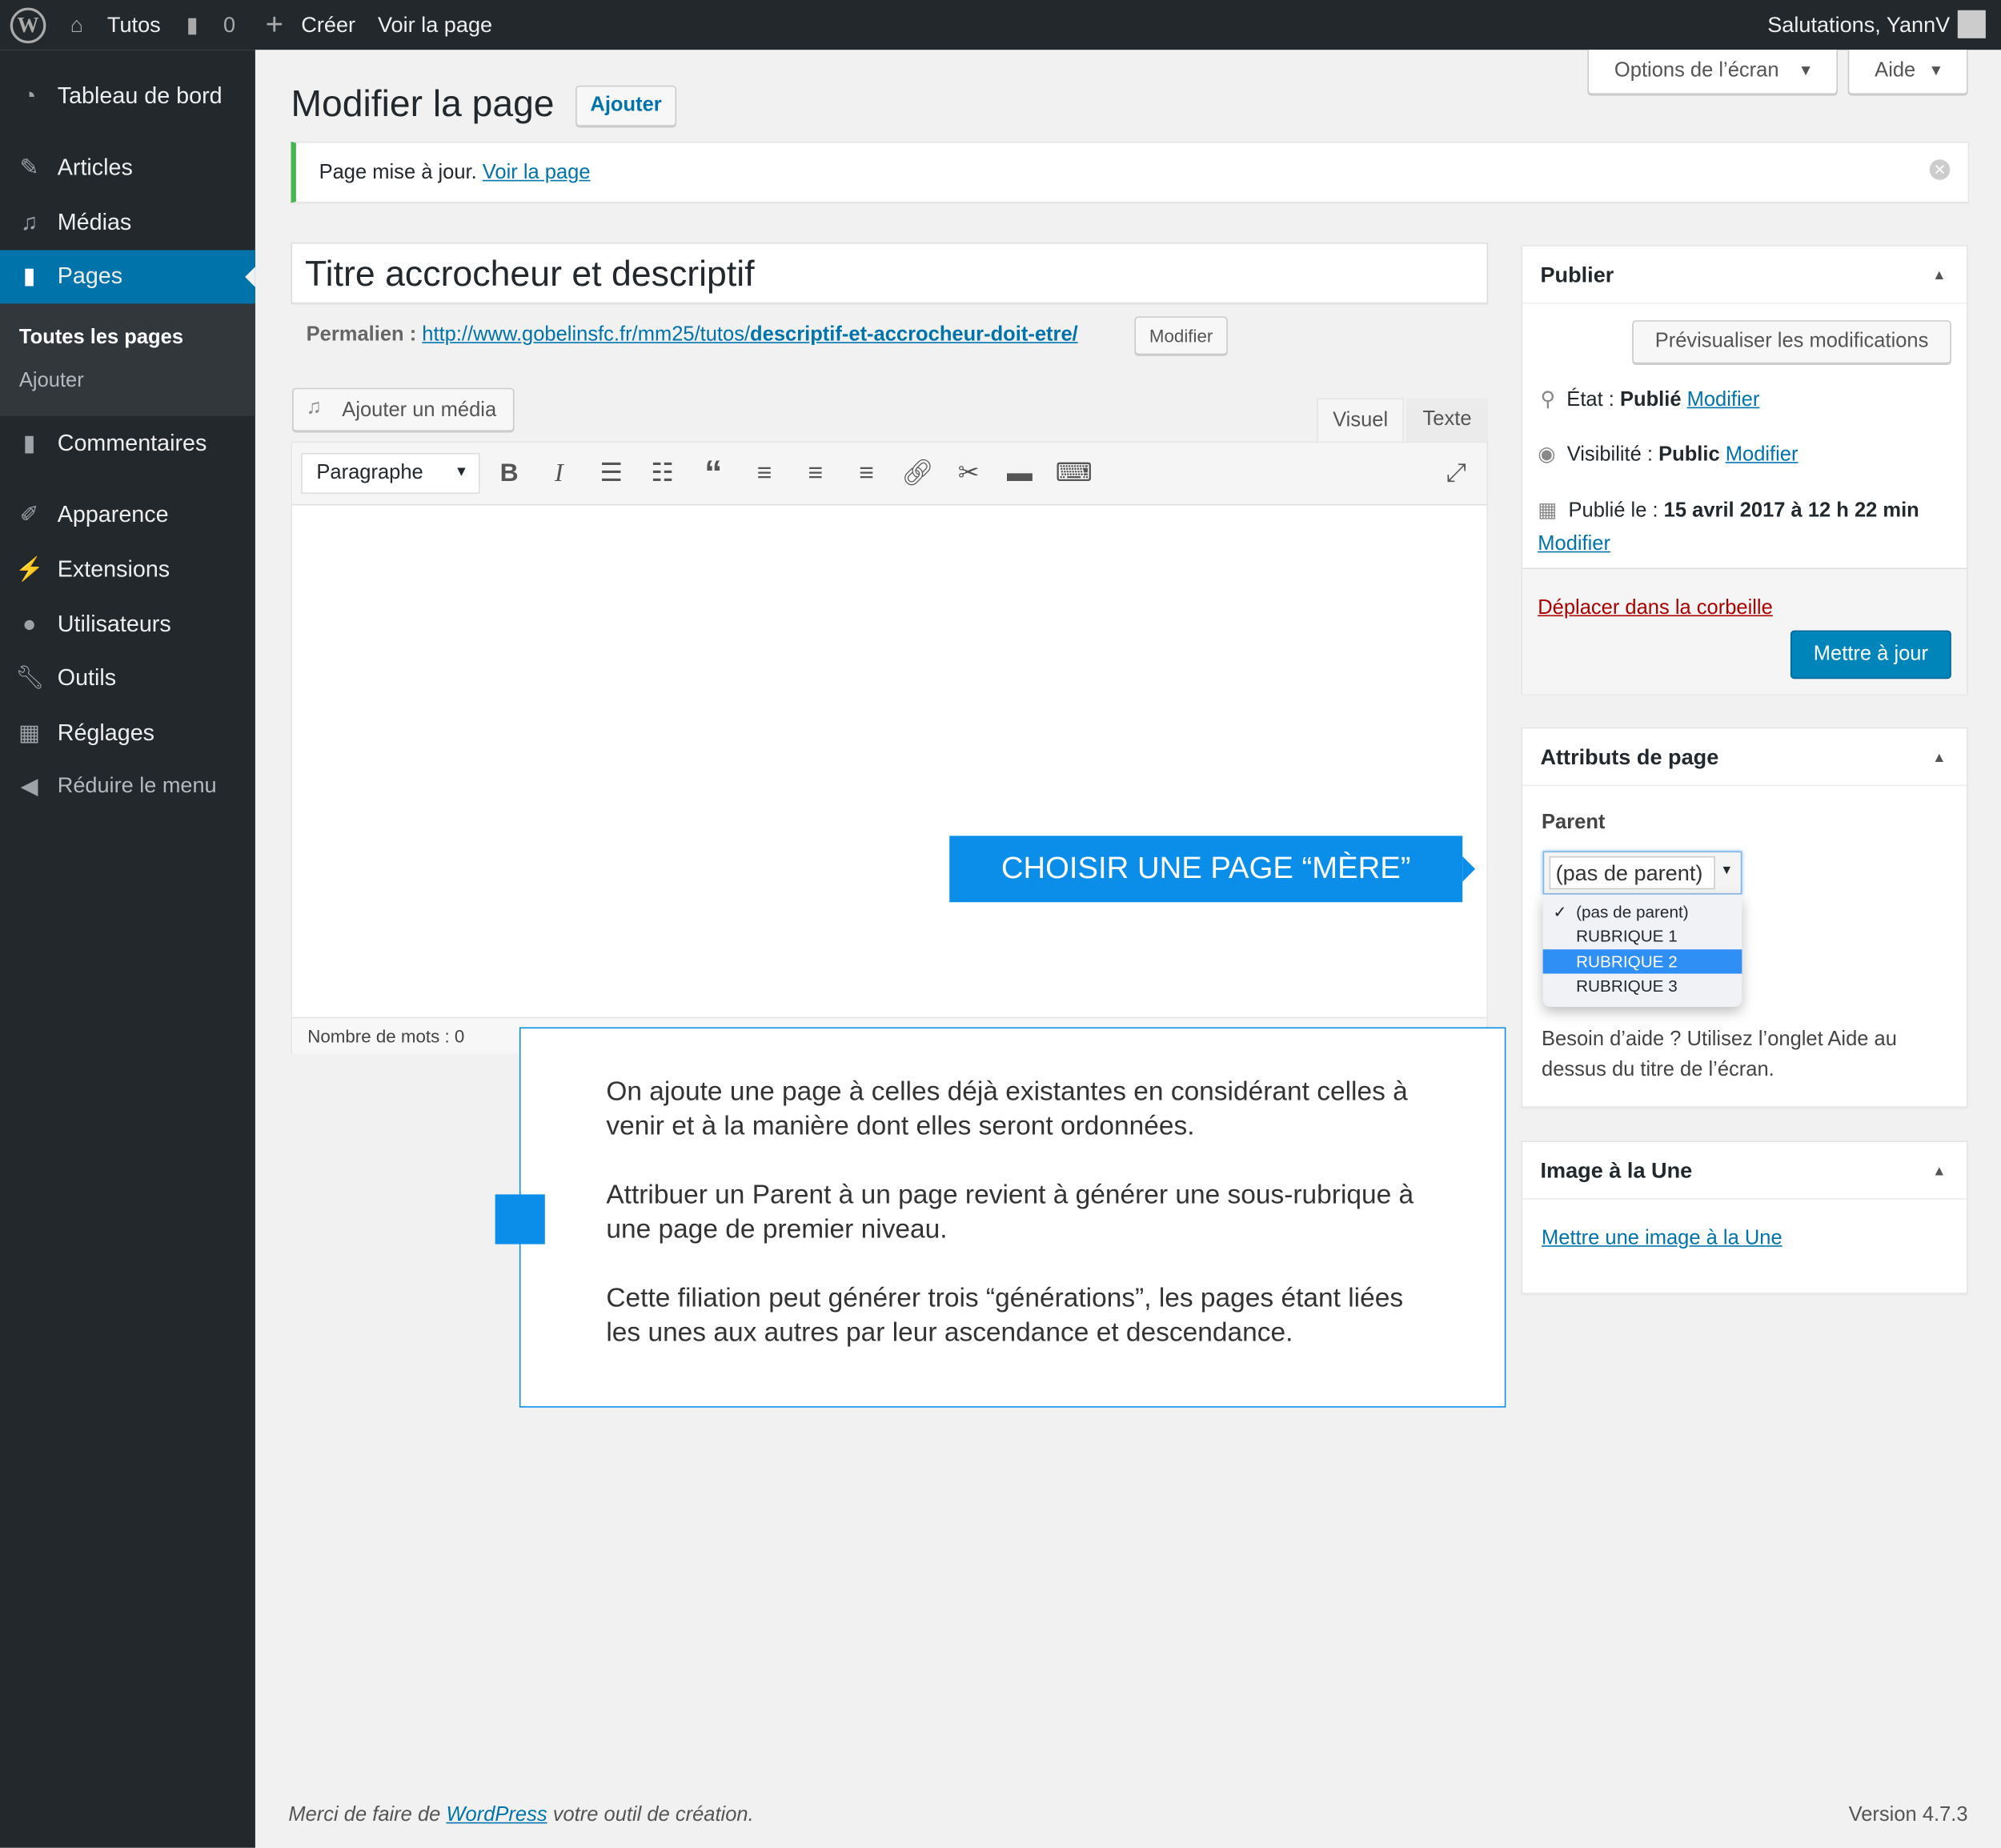 The width and height of the screenshot is (2001, 1848). Describe the element at coordinates (1642, 961) in the screenshot. I see `option-rubrique-2: RUBRIQUE 2` at that location.